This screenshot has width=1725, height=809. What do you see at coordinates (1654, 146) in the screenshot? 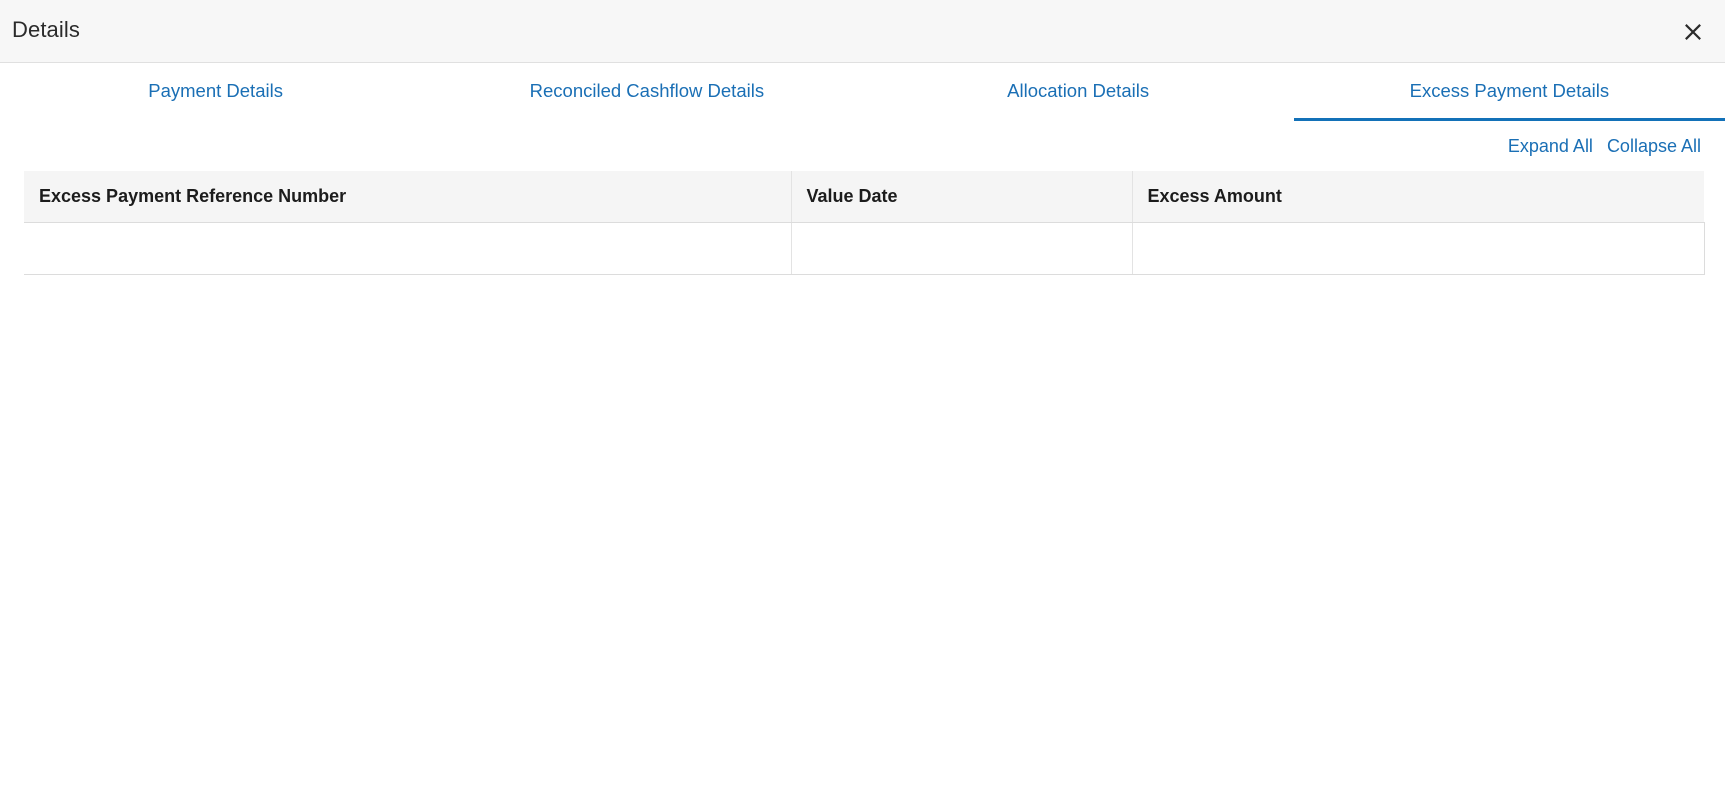
I see `collapse-all-link: Collapse All` at bounding box center [1654, 146].